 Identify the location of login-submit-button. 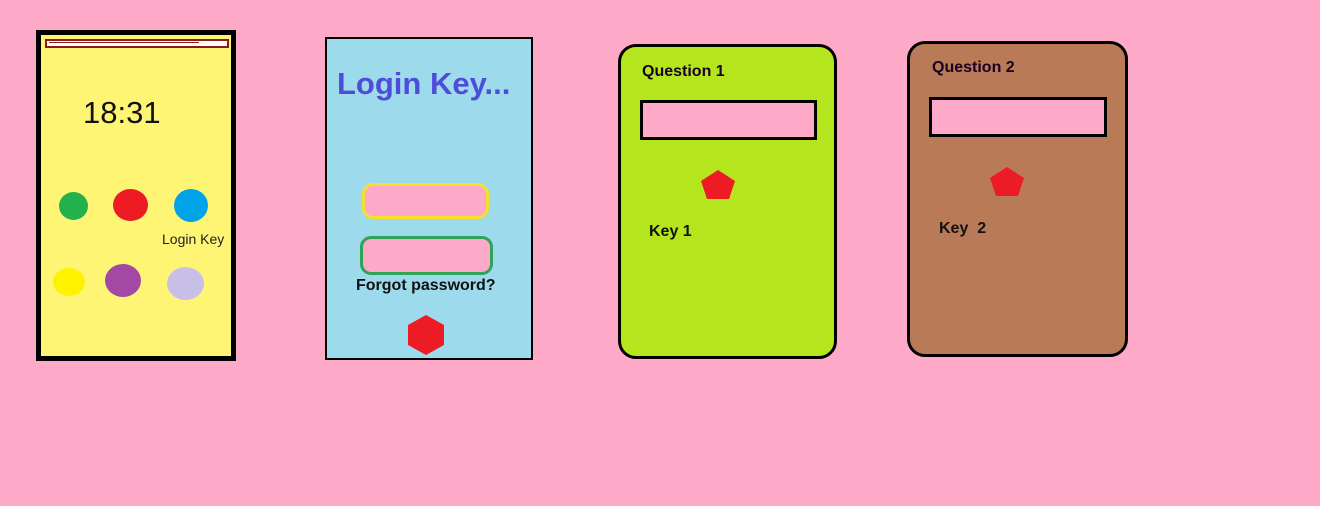
(426, 335).